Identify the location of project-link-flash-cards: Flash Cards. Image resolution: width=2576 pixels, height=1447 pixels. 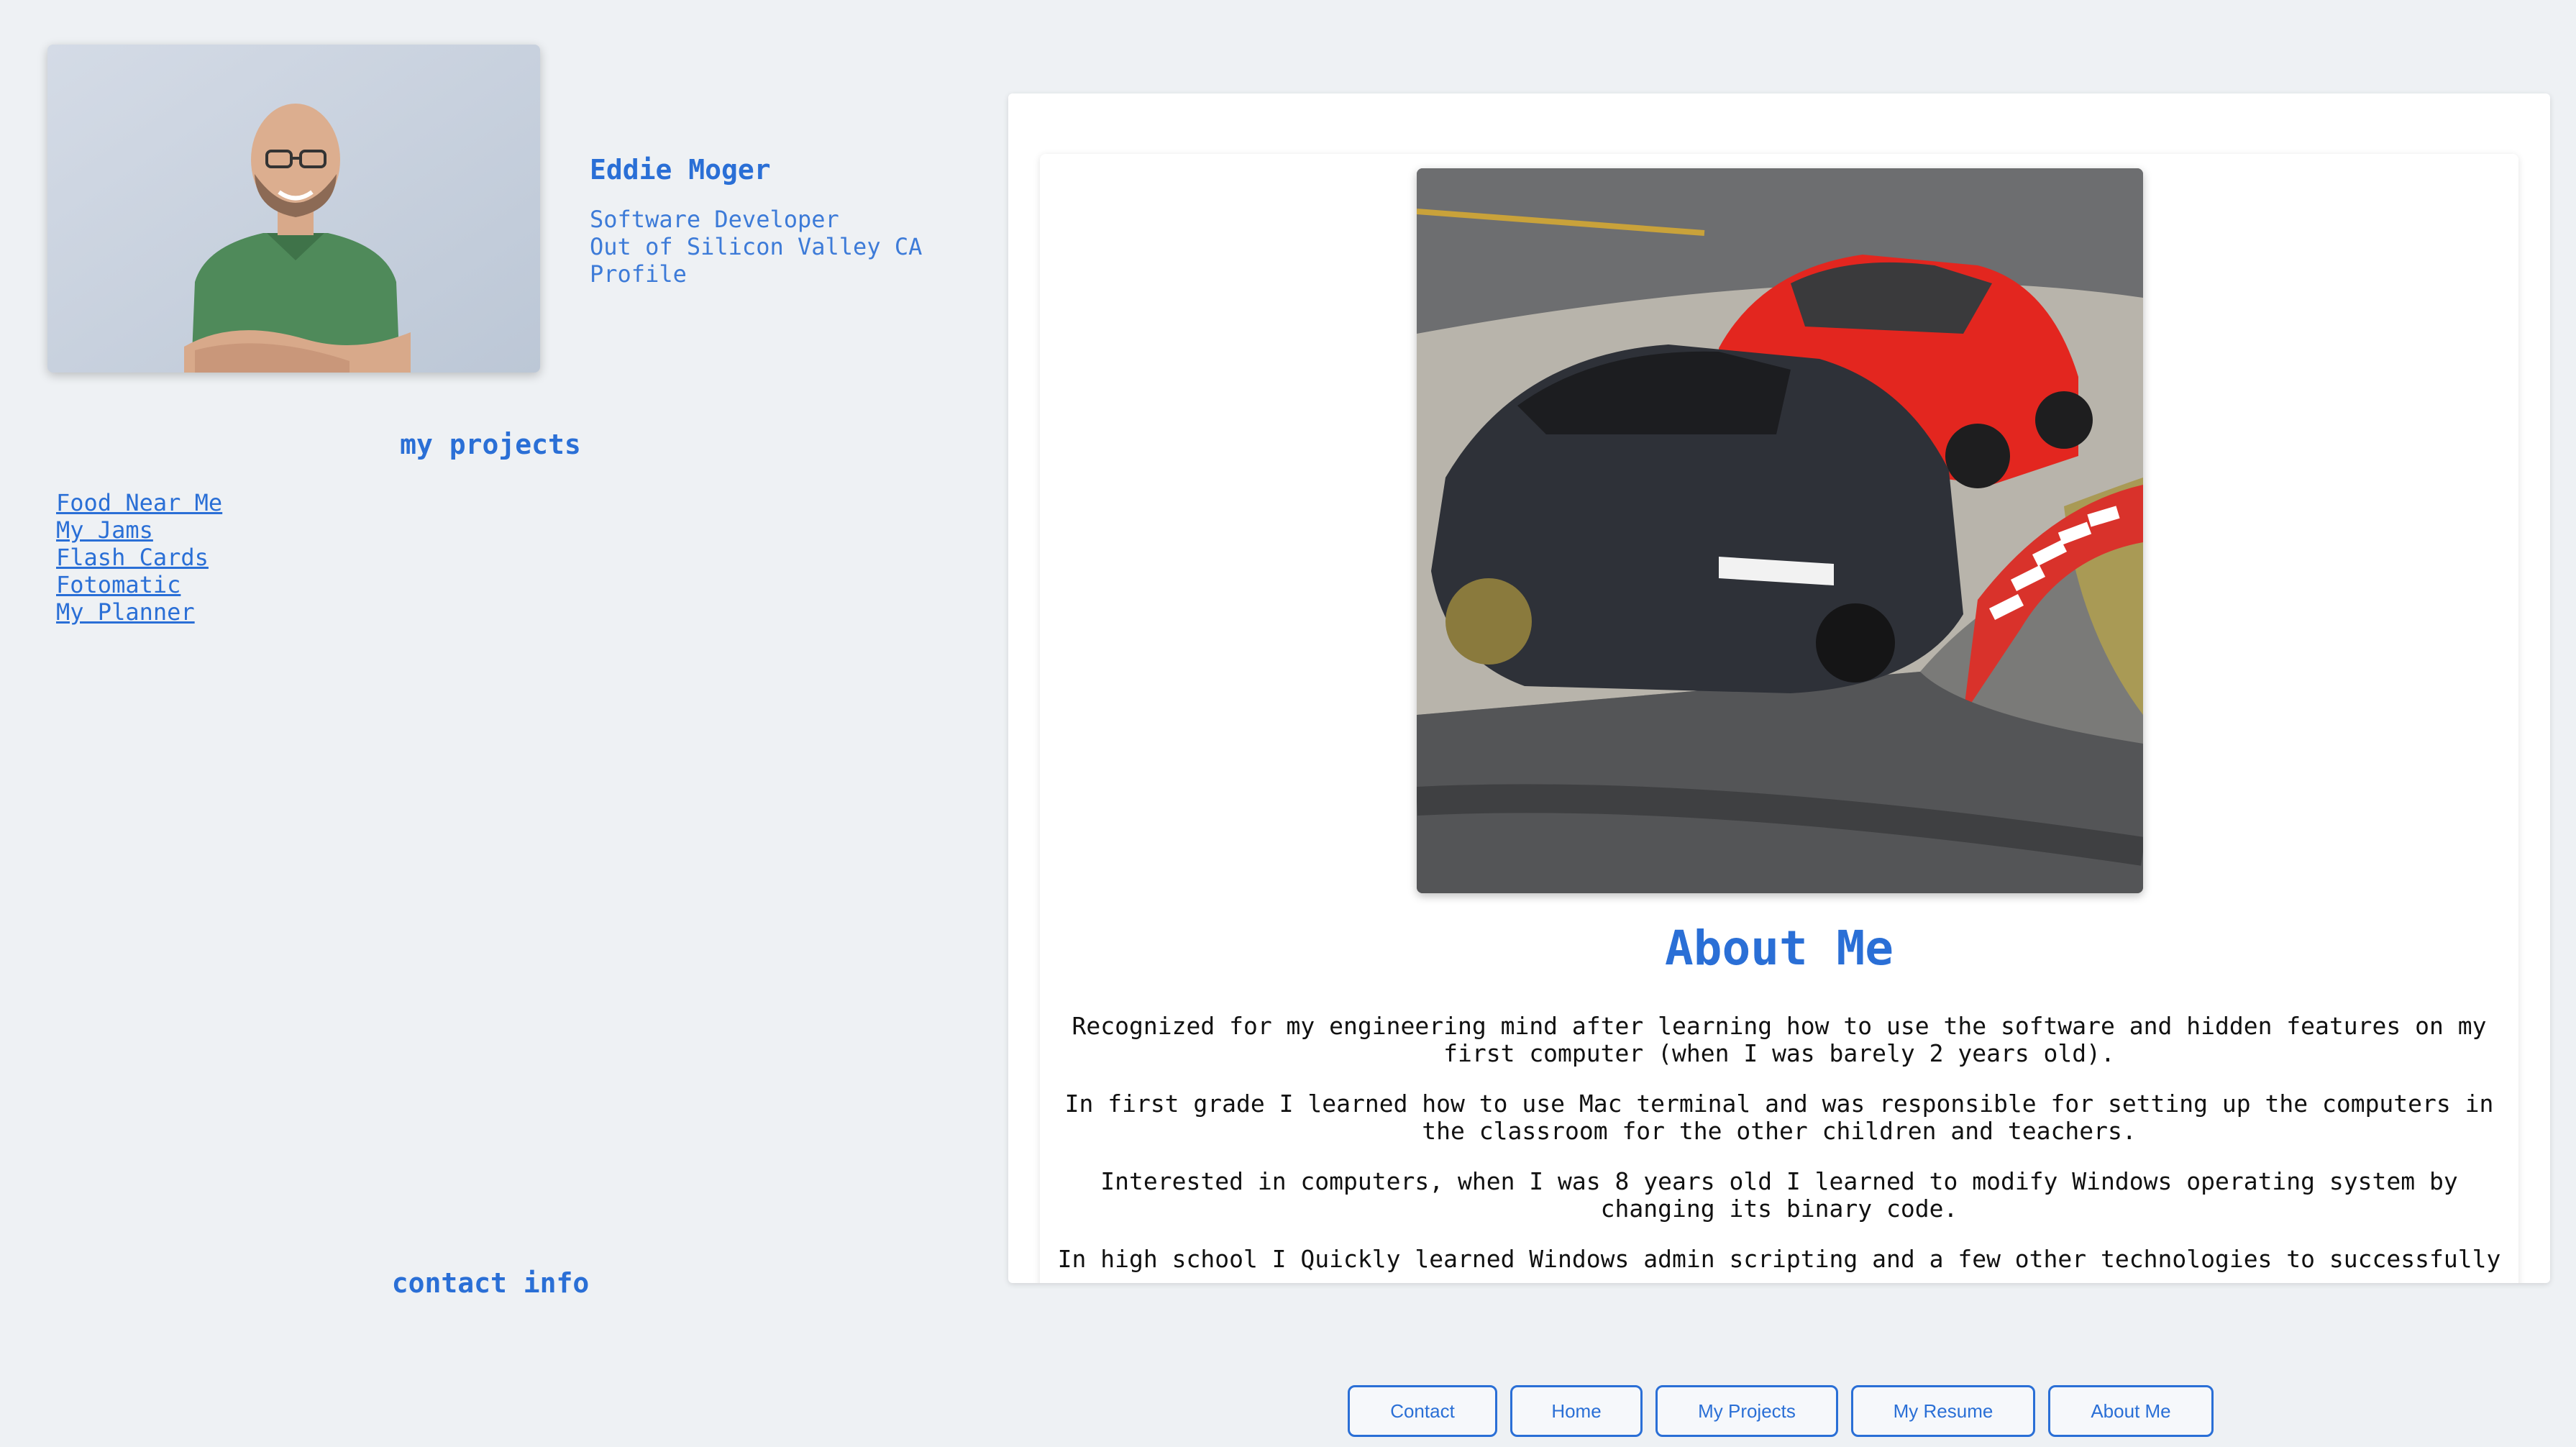
(132, 557).